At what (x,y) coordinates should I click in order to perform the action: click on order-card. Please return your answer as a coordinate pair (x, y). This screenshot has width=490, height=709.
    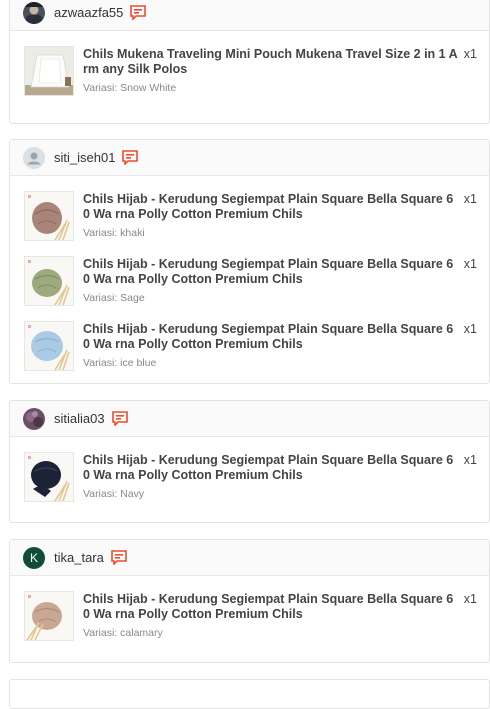
    Looking at the image, I should click on (249, 694).